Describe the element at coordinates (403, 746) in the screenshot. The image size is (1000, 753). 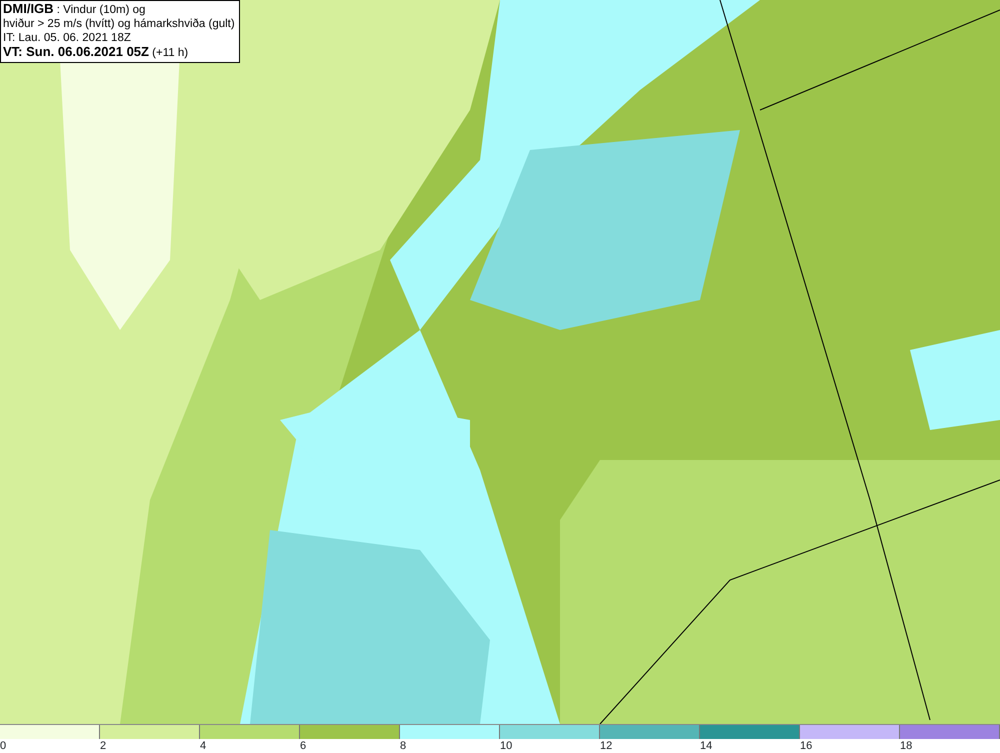
I see `legend-label: 8` at that location.